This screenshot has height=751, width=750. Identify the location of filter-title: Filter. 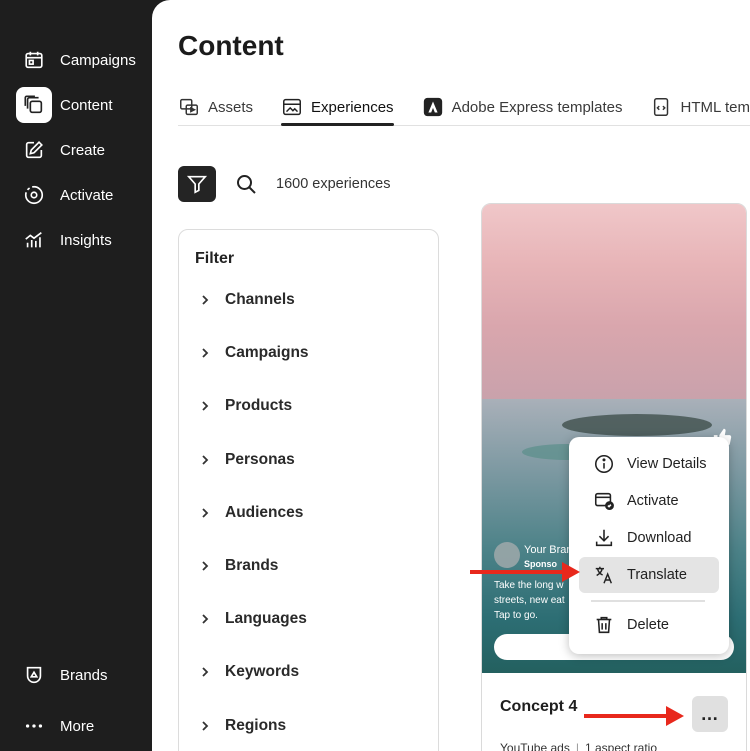
(215, 258).